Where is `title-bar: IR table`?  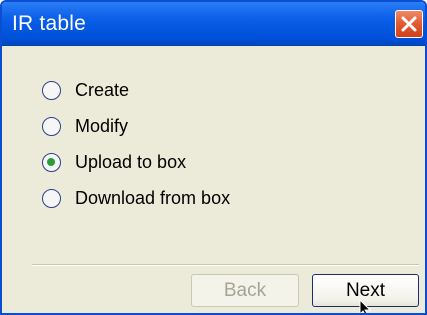 title-bar: IR table is located at coordinates (213, 24).